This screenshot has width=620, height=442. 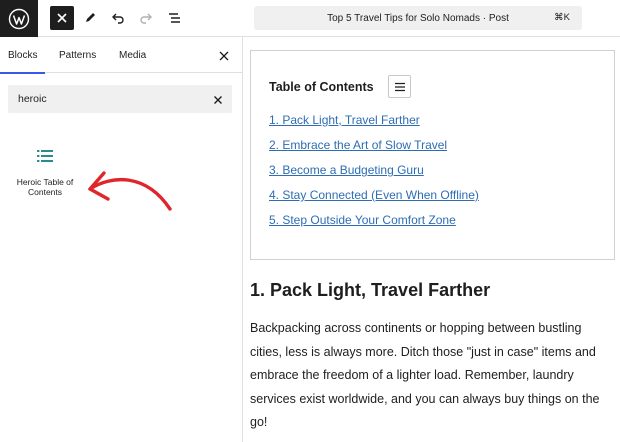 I want to click on document-overview-button, so click(x=174, y=18).